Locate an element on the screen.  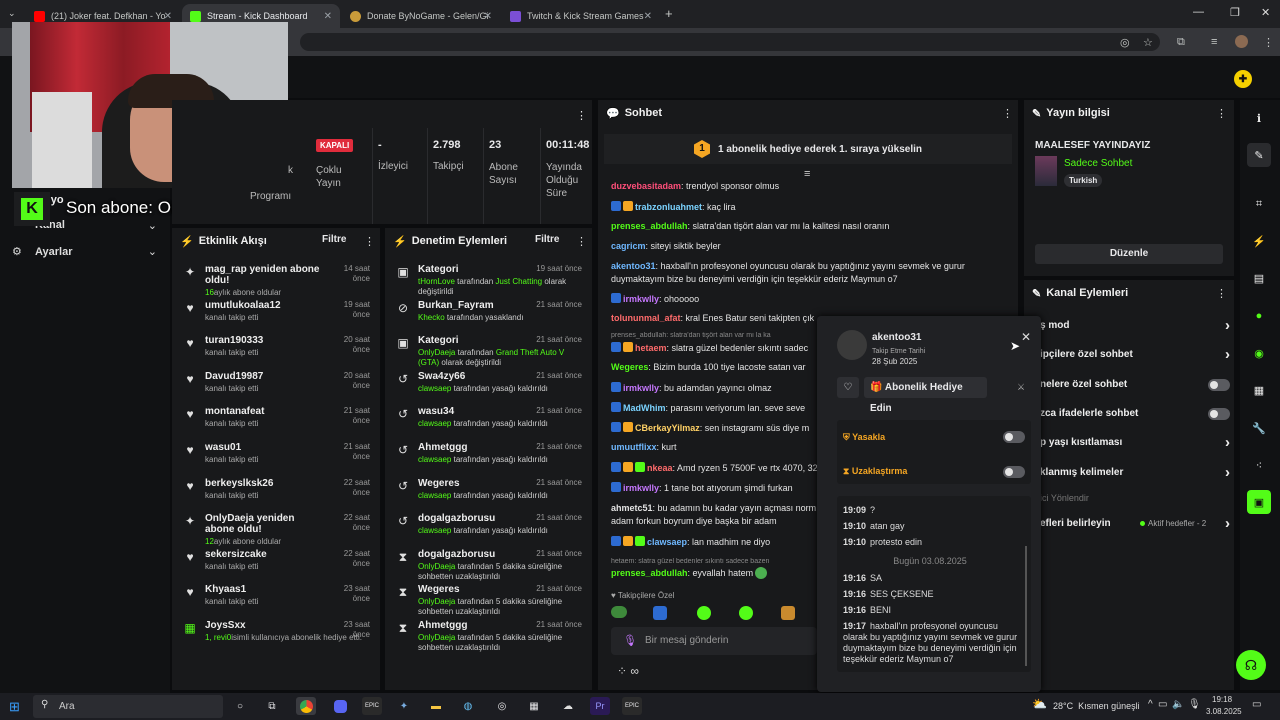
url-field is located at coordinates (730, 42).